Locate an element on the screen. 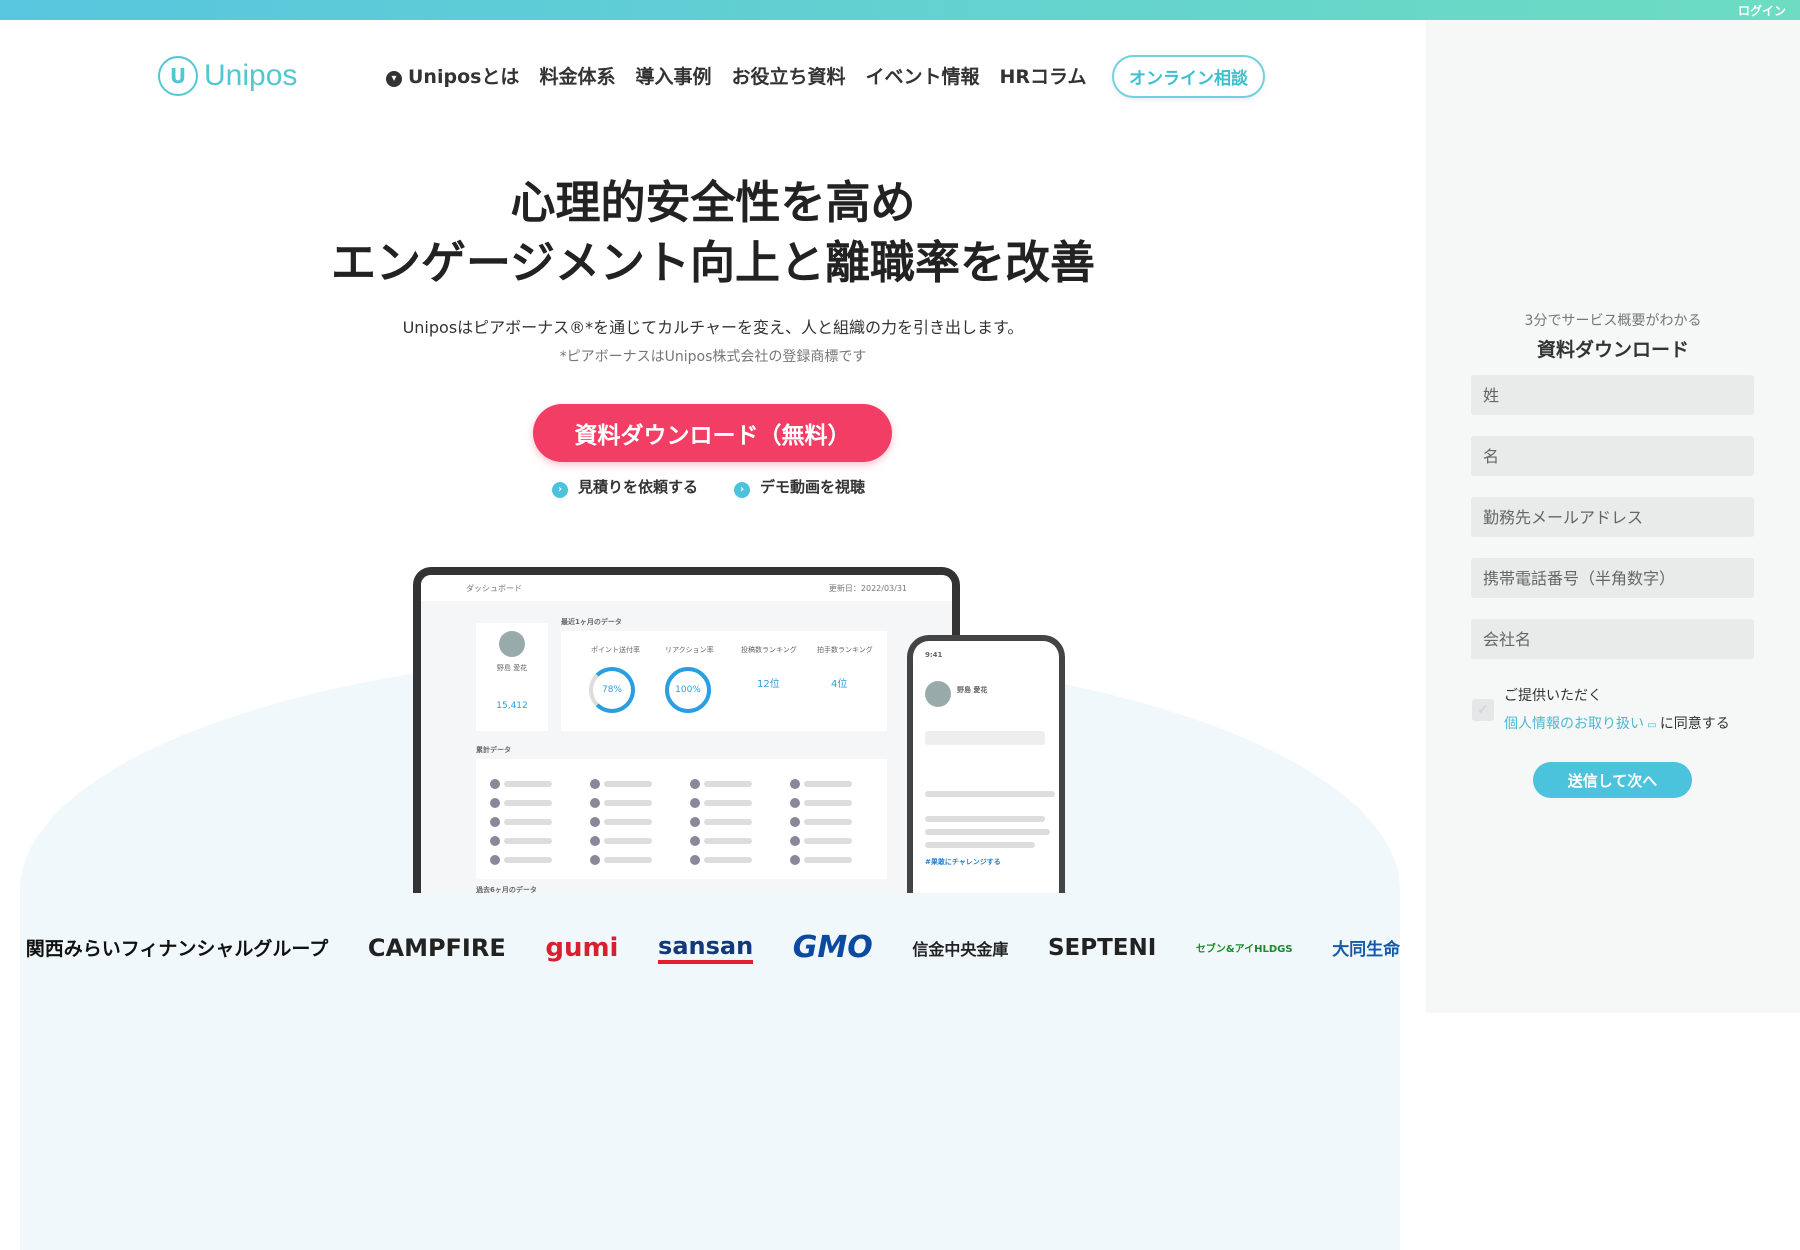 The height and width of the screenshot is (1250, 1800). form-subtitle: 3分でサービス概要がわかる is located at coordinates (1613, 321).